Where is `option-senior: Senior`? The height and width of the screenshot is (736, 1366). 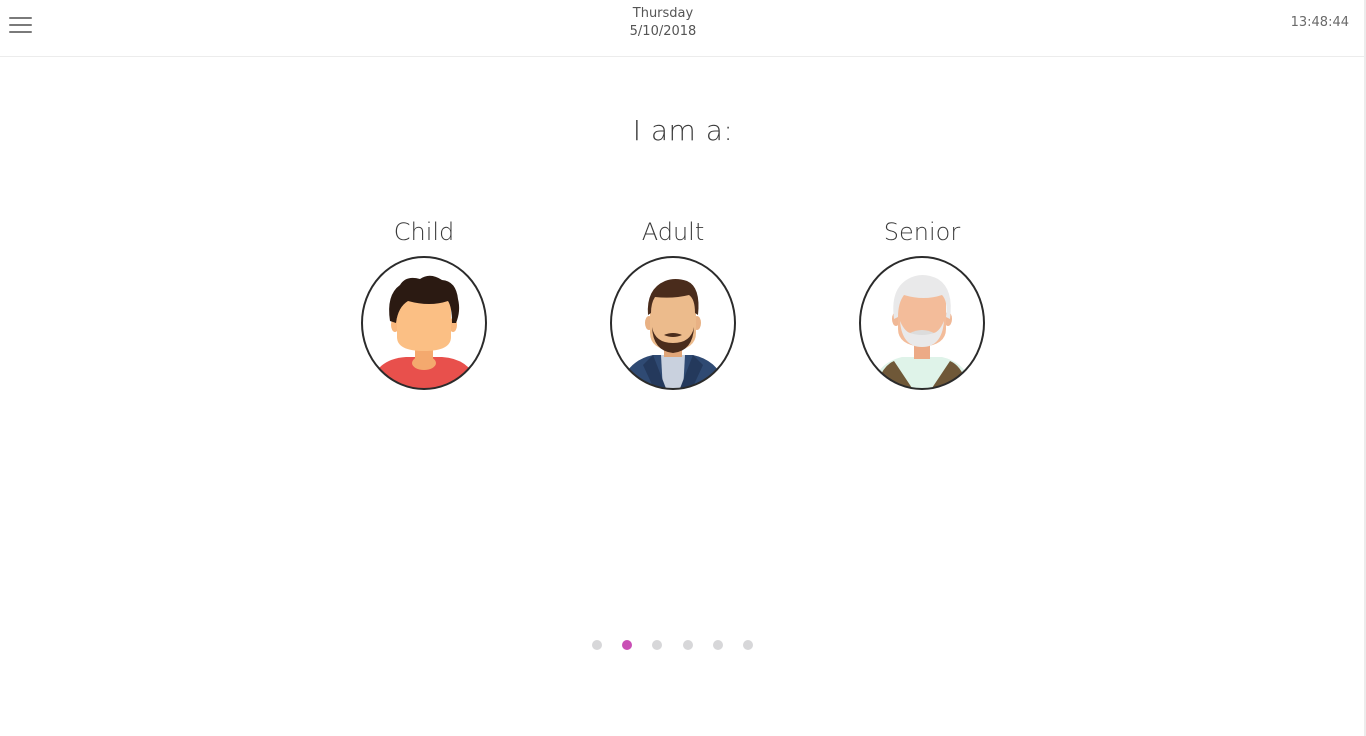
option-senior: Senior is located at coordinates (922, 302).